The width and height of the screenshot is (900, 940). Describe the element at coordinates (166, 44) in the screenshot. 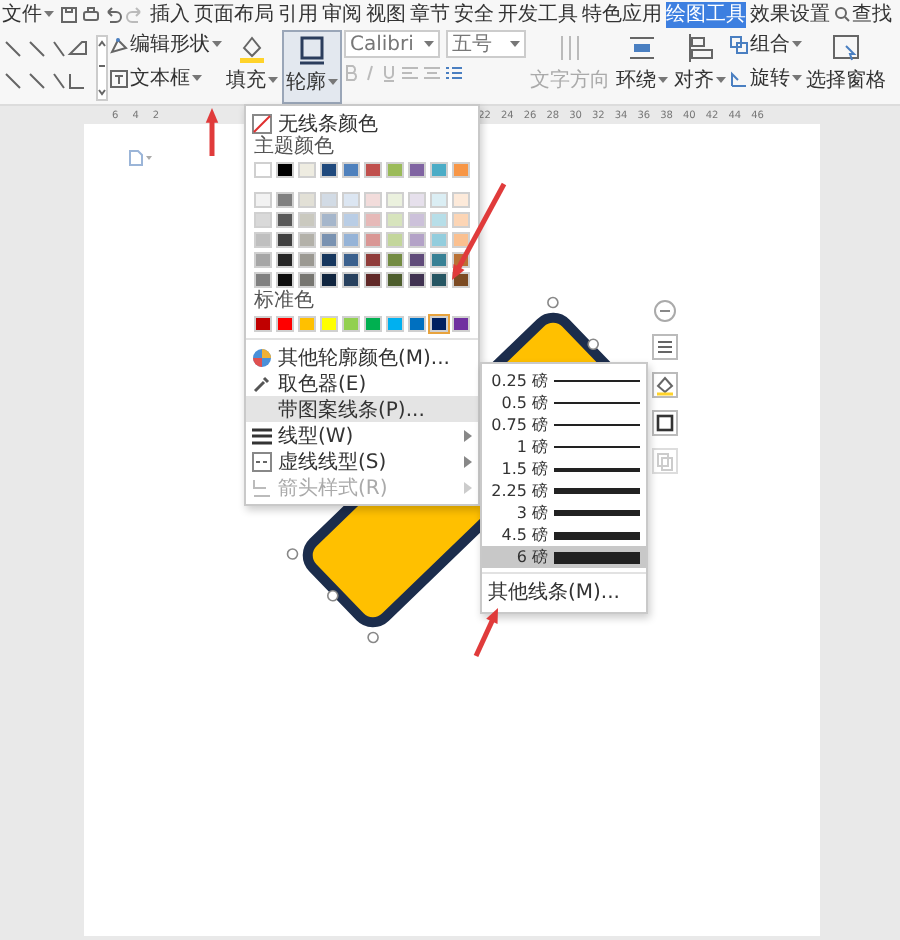

I see `edit-shape-button: 编辑形状` at that location.